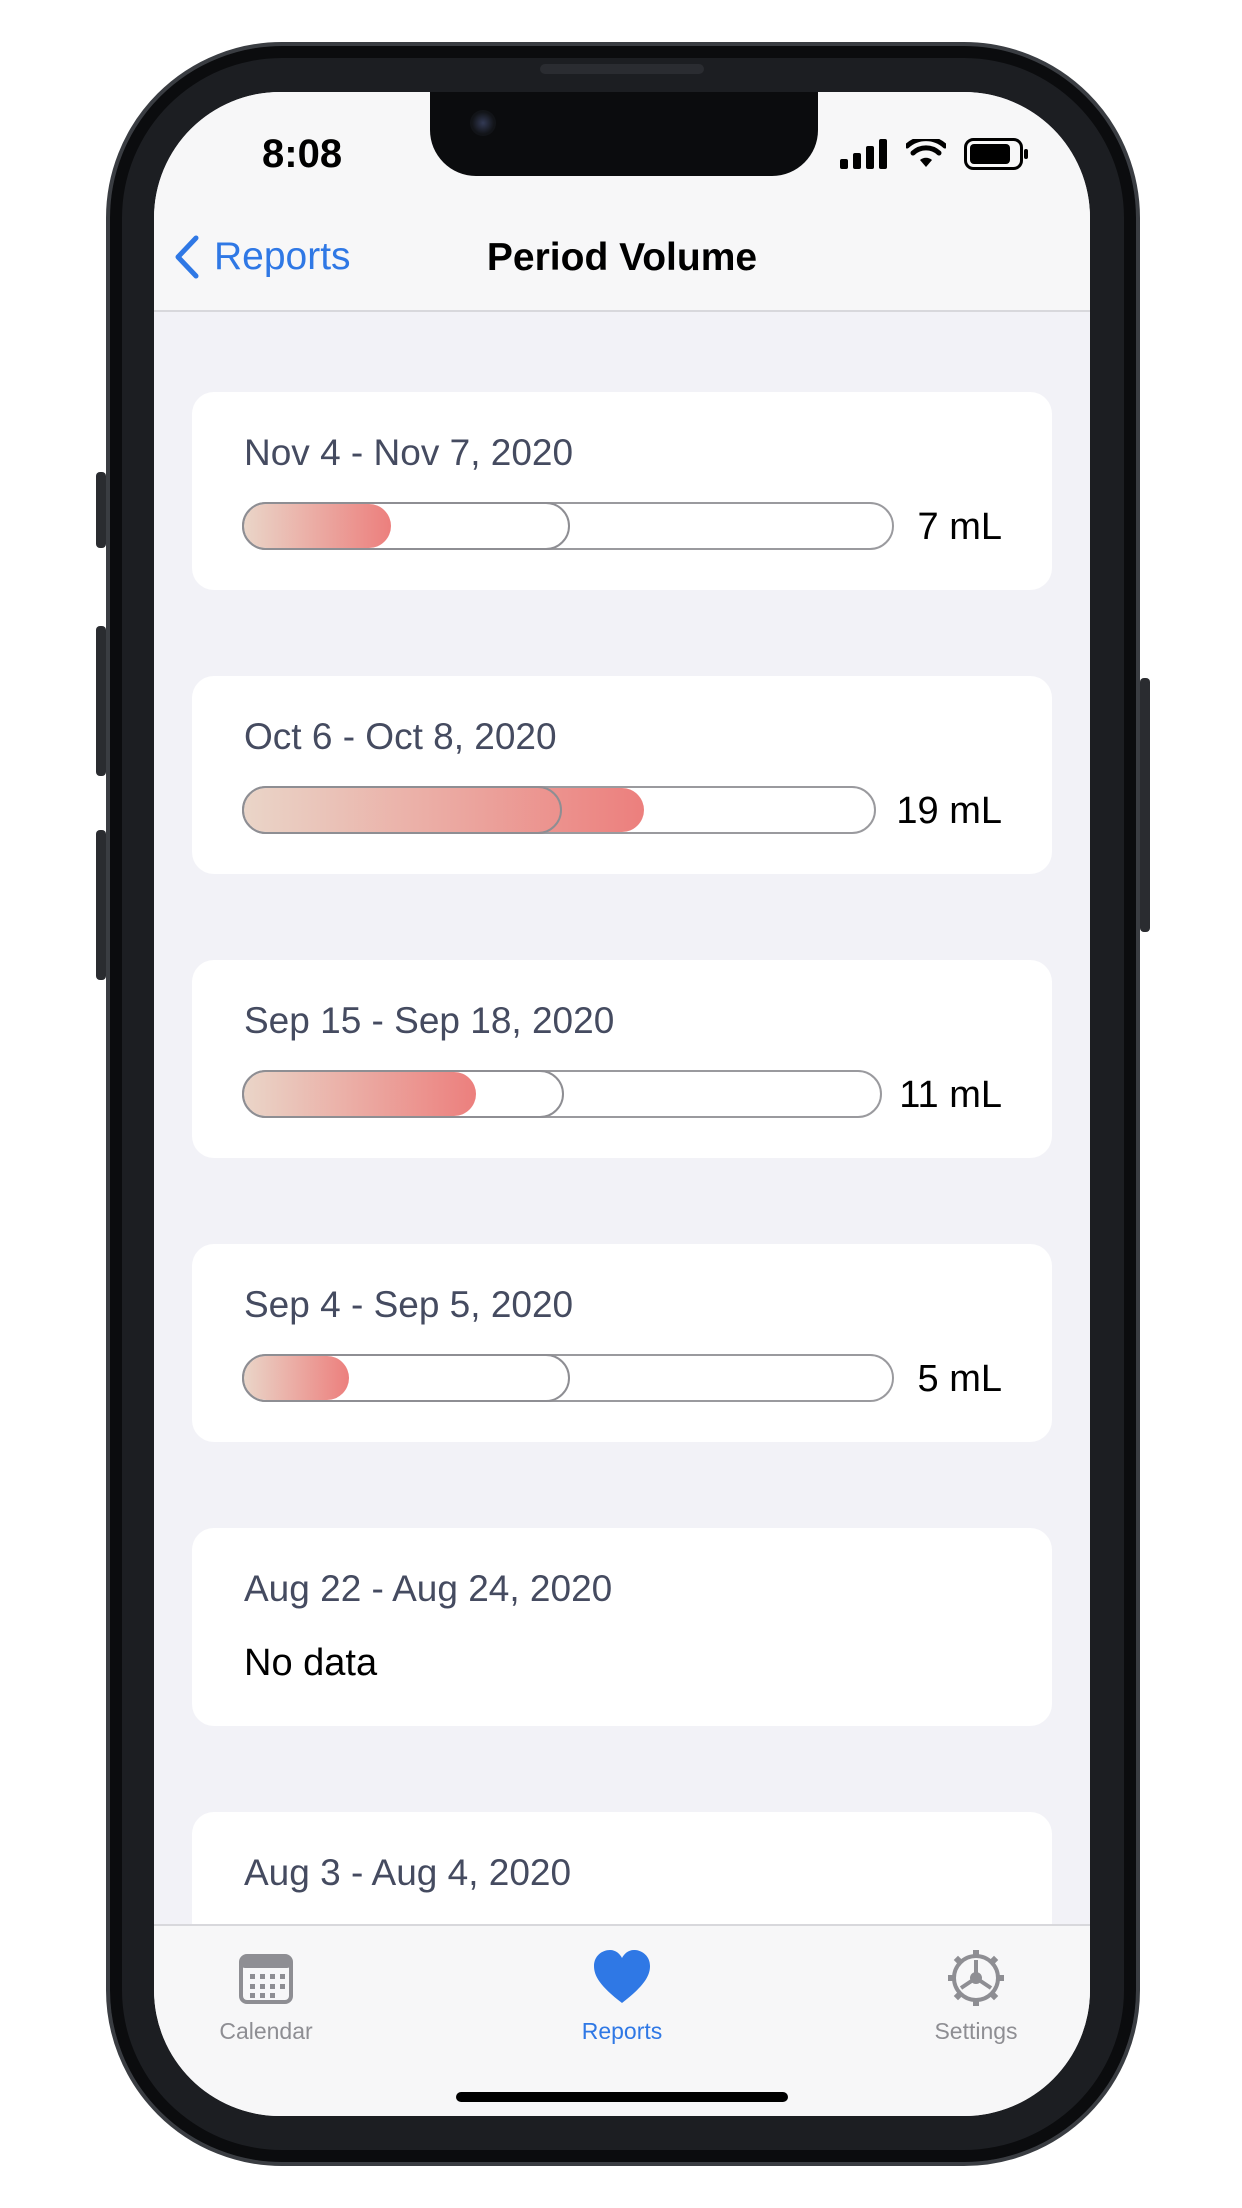 The image size is (1242, 2208). What do you see at coordinates (483, 123) in the screenshot?
I see `front-camera-icon` at bounding box center [483, 123].